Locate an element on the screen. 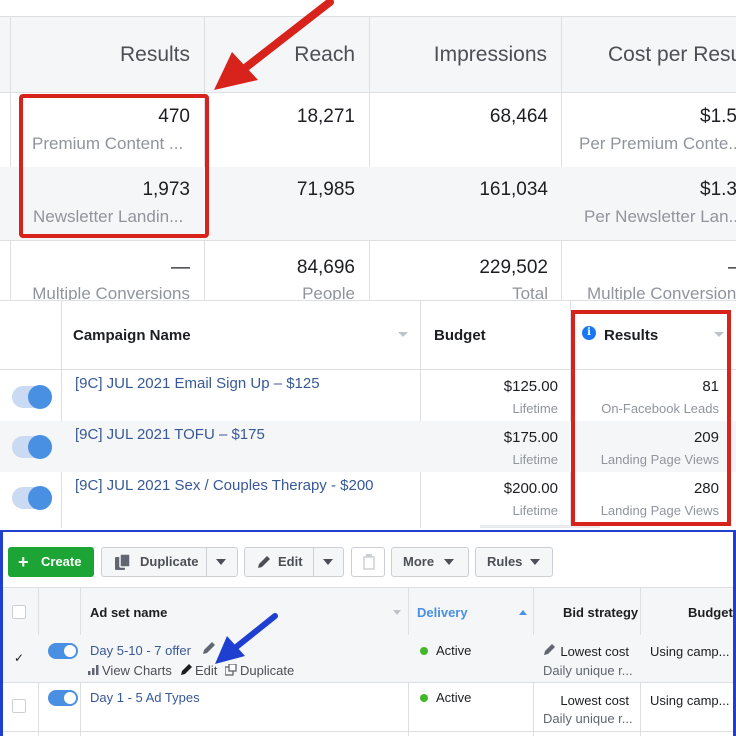 The height and width of the screenshot is (736, 736). budget-value: $175.00 is located at coordinates (530, 437).